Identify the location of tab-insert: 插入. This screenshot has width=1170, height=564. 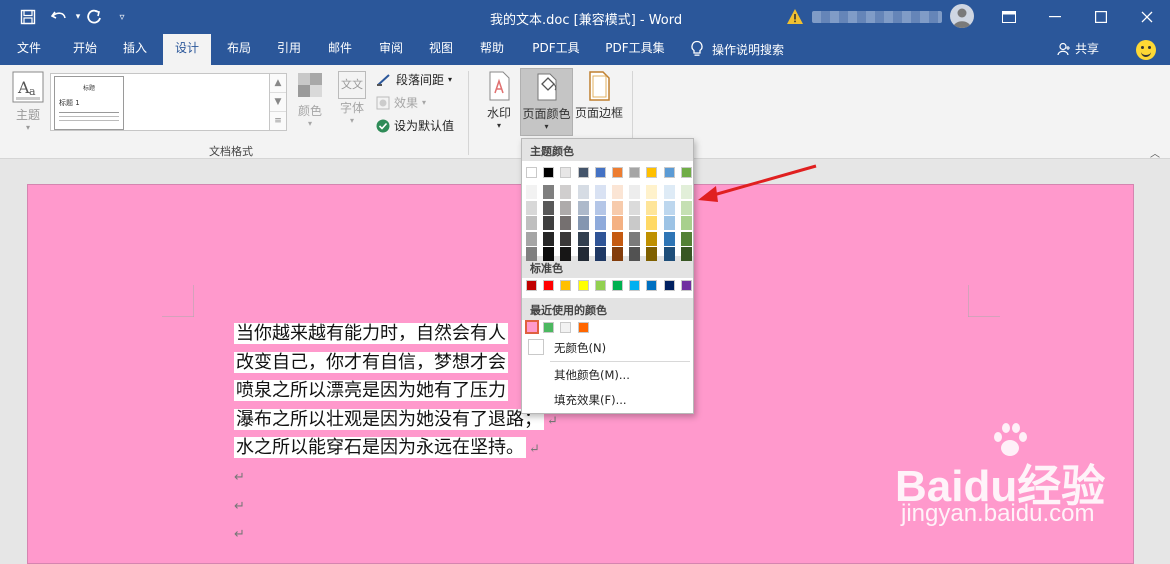
(135, 49).